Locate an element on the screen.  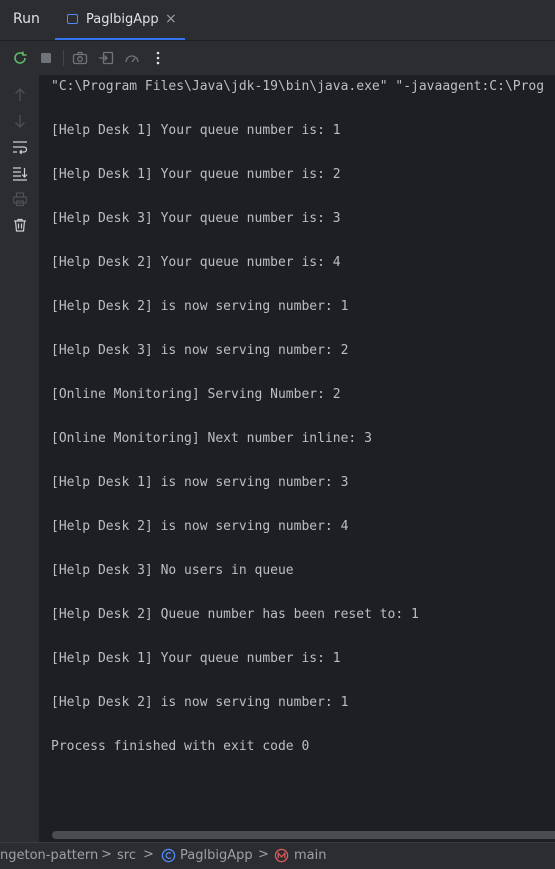
console-line: [Help Desk 3] Your queue number is: 3 is located at coordinates (196, 218).